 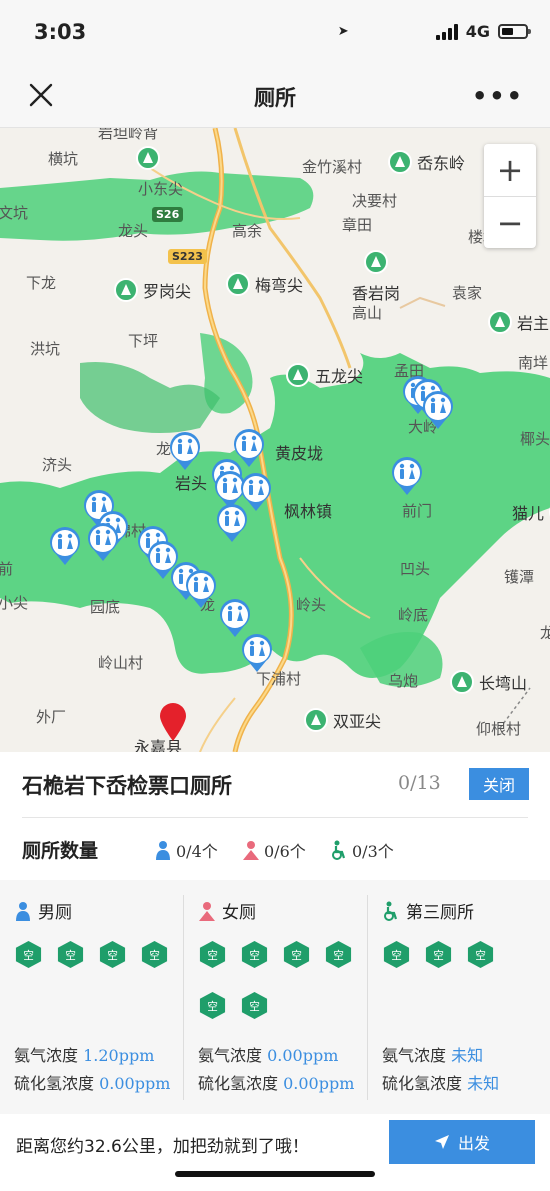 What do you see at coordinates (274, 850) in the screenshot?
I see `female-count: 0/6个` at bounding box center [274, 850].